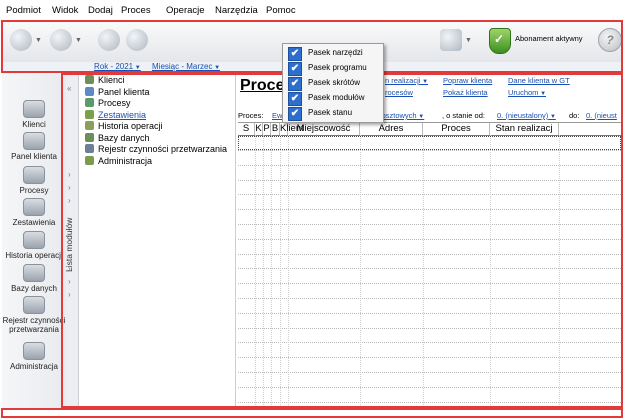 The height and width of the screenshot is (420, 626). What do you see at coordinates (34, 305) in the screenshot?
I see `registry-icon` at bounding box center [34, 305].